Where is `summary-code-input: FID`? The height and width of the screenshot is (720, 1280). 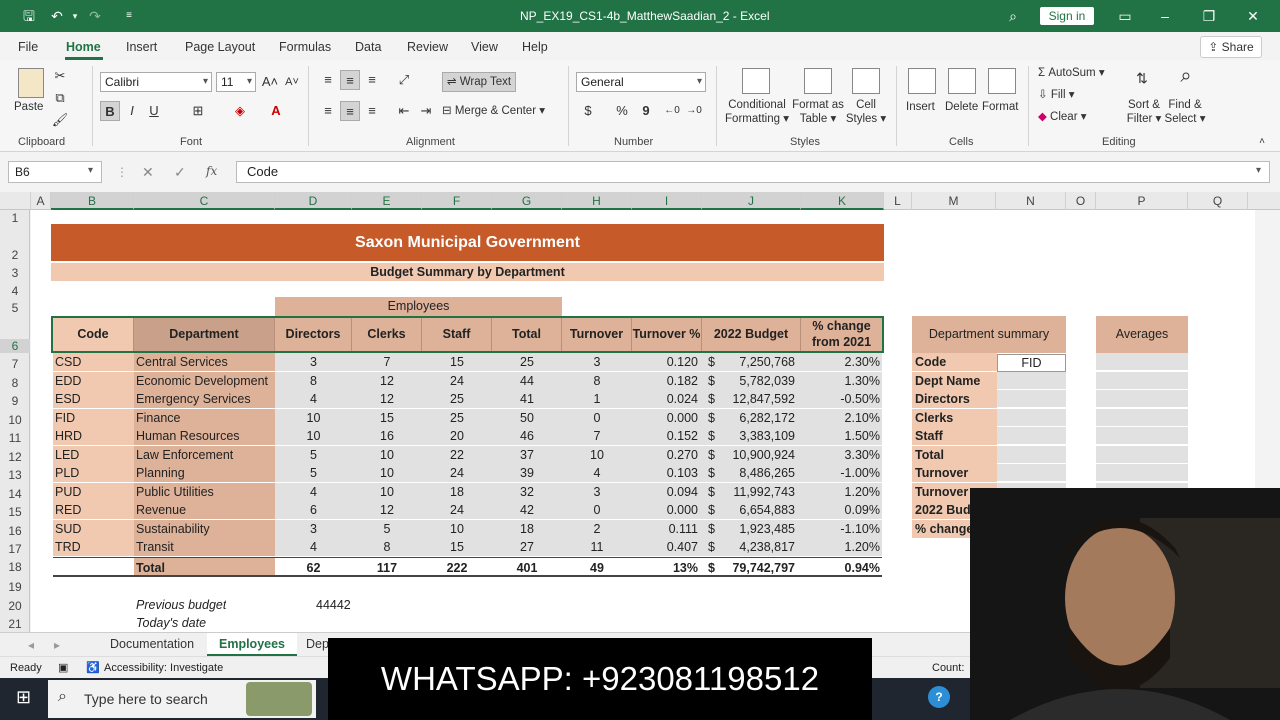
summary-code-input: FID is located at coordinates (1031, 363).